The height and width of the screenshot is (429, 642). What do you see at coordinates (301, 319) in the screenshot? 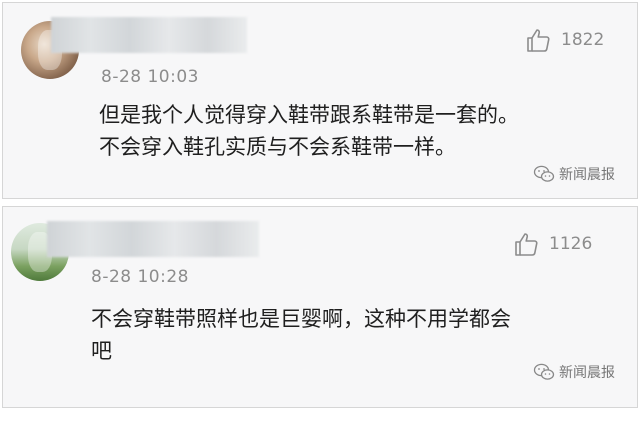
I see `comment-line: 不会穿鞋带照样也是巨婴啊，这种不用学都会` at bounding box center [301, 319].